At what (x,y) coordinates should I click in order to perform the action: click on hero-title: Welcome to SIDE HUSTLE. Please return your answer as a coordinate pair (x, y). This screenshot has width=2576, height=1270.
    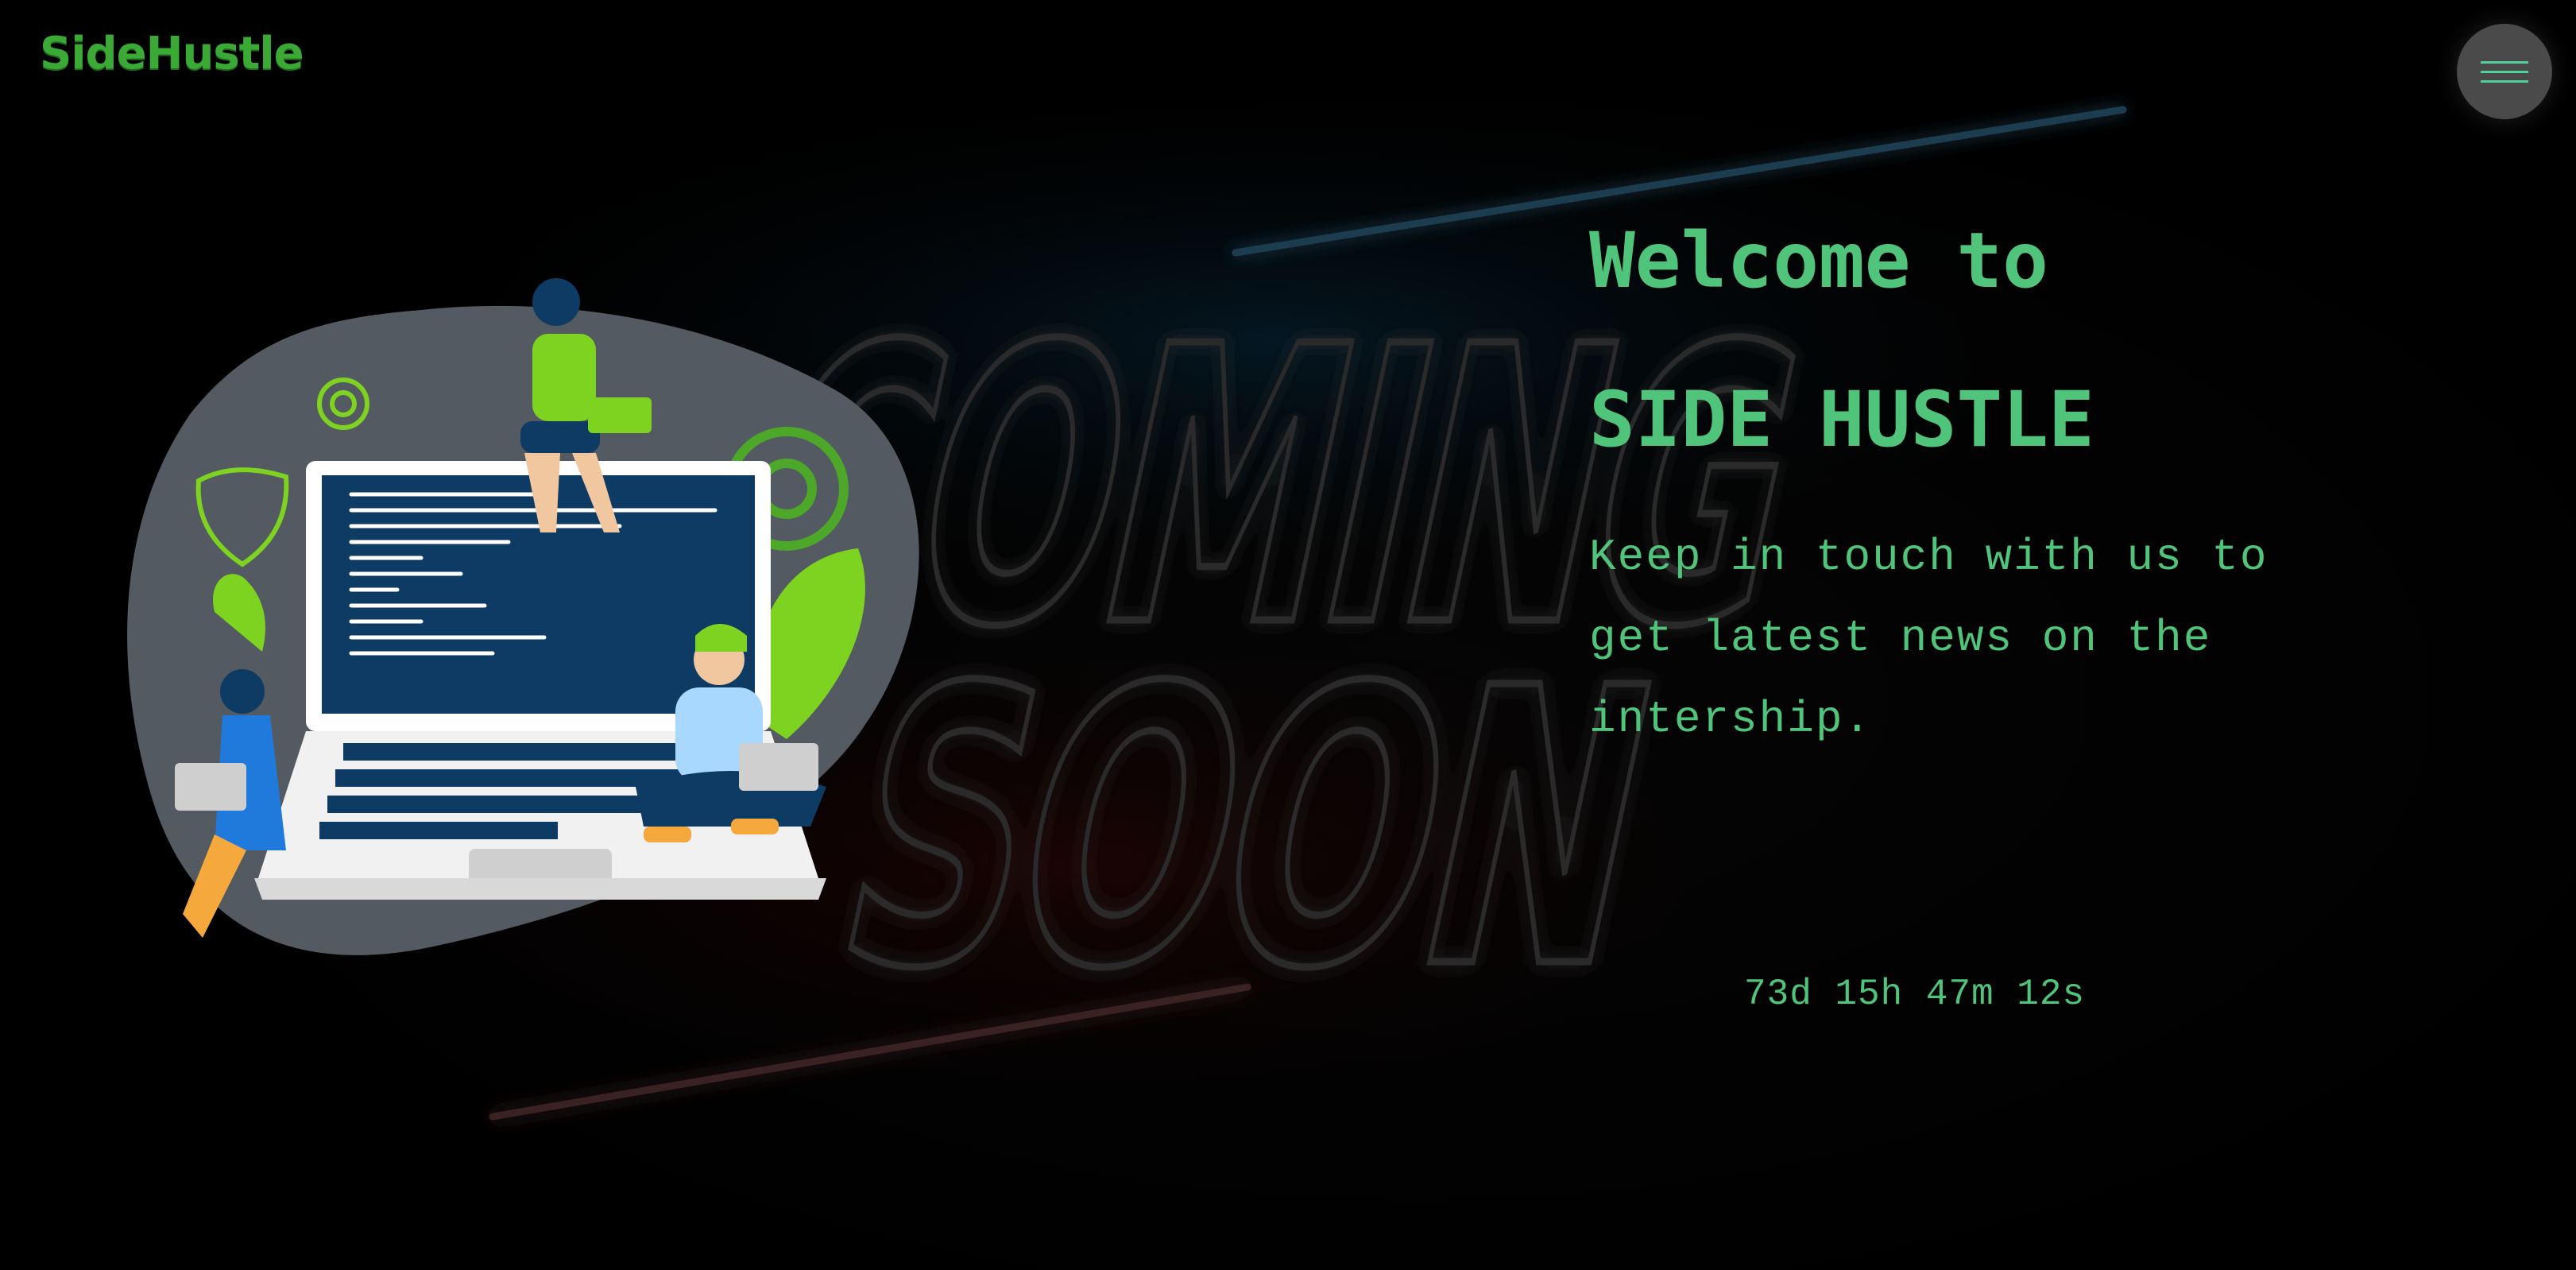
    Looking at the image, I should click on (2026, 340).